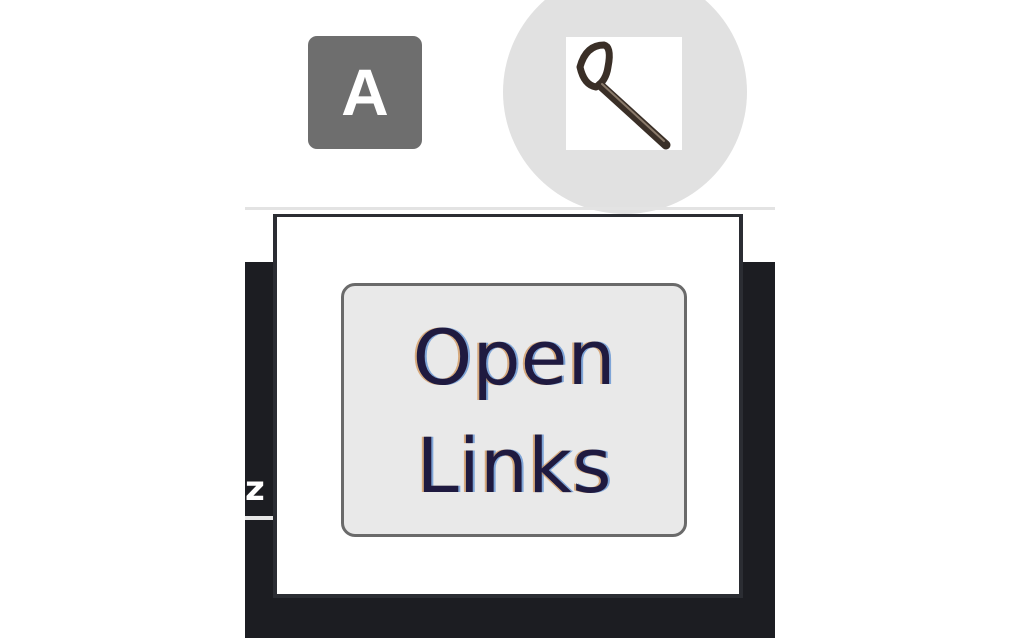 The width and height of the screenshot is (1020, 638). What do you see at coordinates (514, 410) in the screenshot?
I see `open-links-button: Open Links` at bounding box center [514, 410].